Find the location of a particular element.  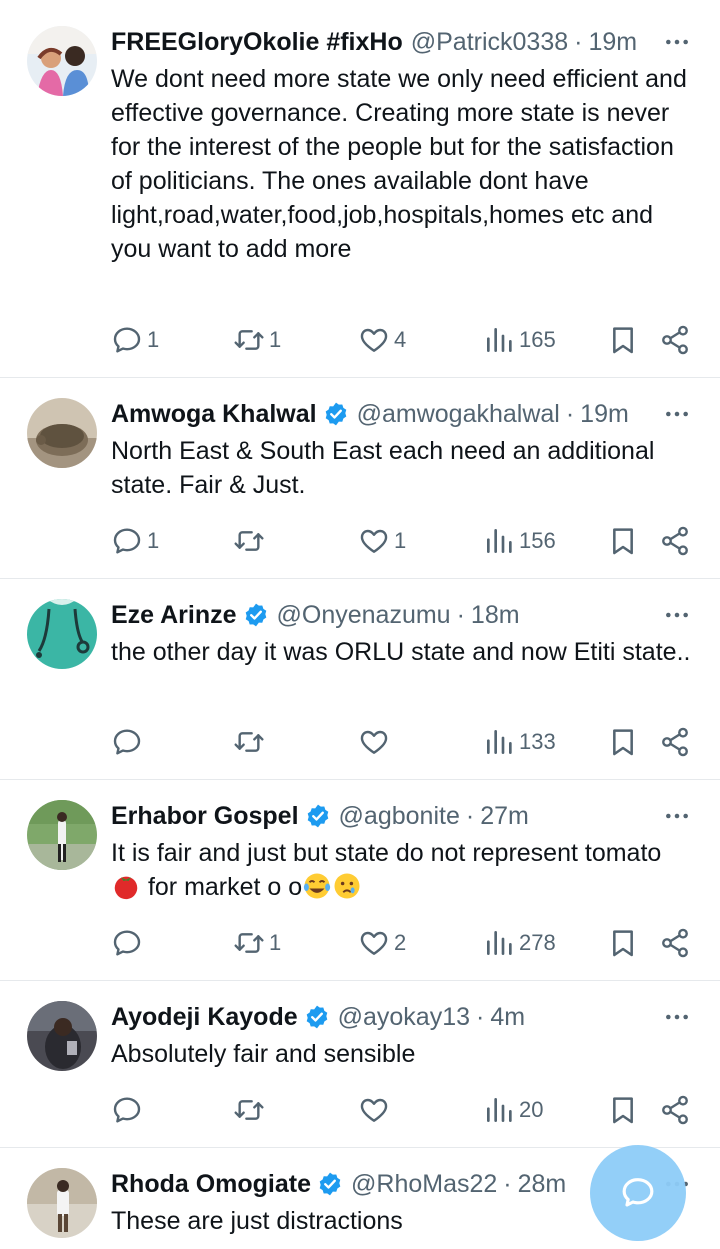

view-count: 165 is located at coordinates (537, 339).